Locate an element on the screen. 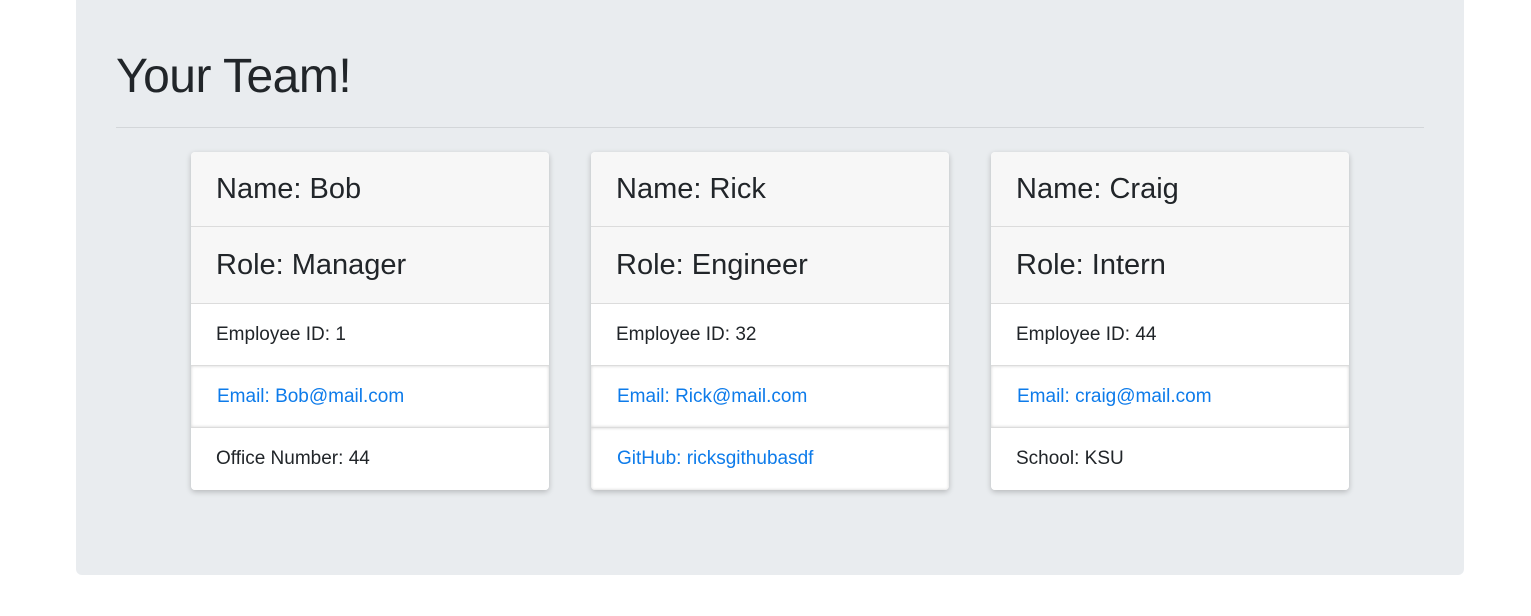 This screenshot has width=1531, height=616. title-divider is located at coordinates (770, 127).